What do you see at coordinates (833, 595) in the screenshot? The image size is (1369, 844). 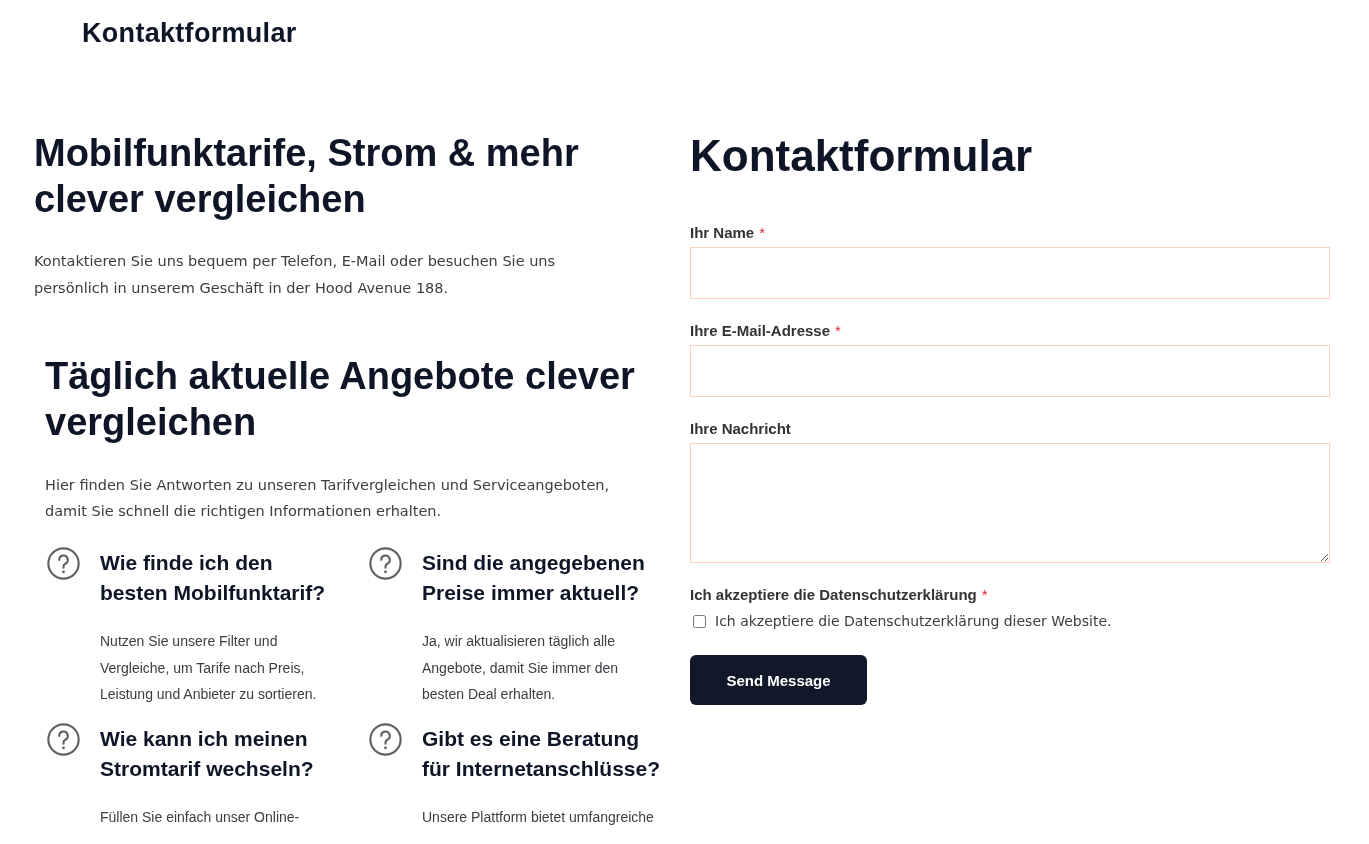 I see `field-label: Ich akzeptiere die Datenschutzerklärung` at bounding box center [833, 595].